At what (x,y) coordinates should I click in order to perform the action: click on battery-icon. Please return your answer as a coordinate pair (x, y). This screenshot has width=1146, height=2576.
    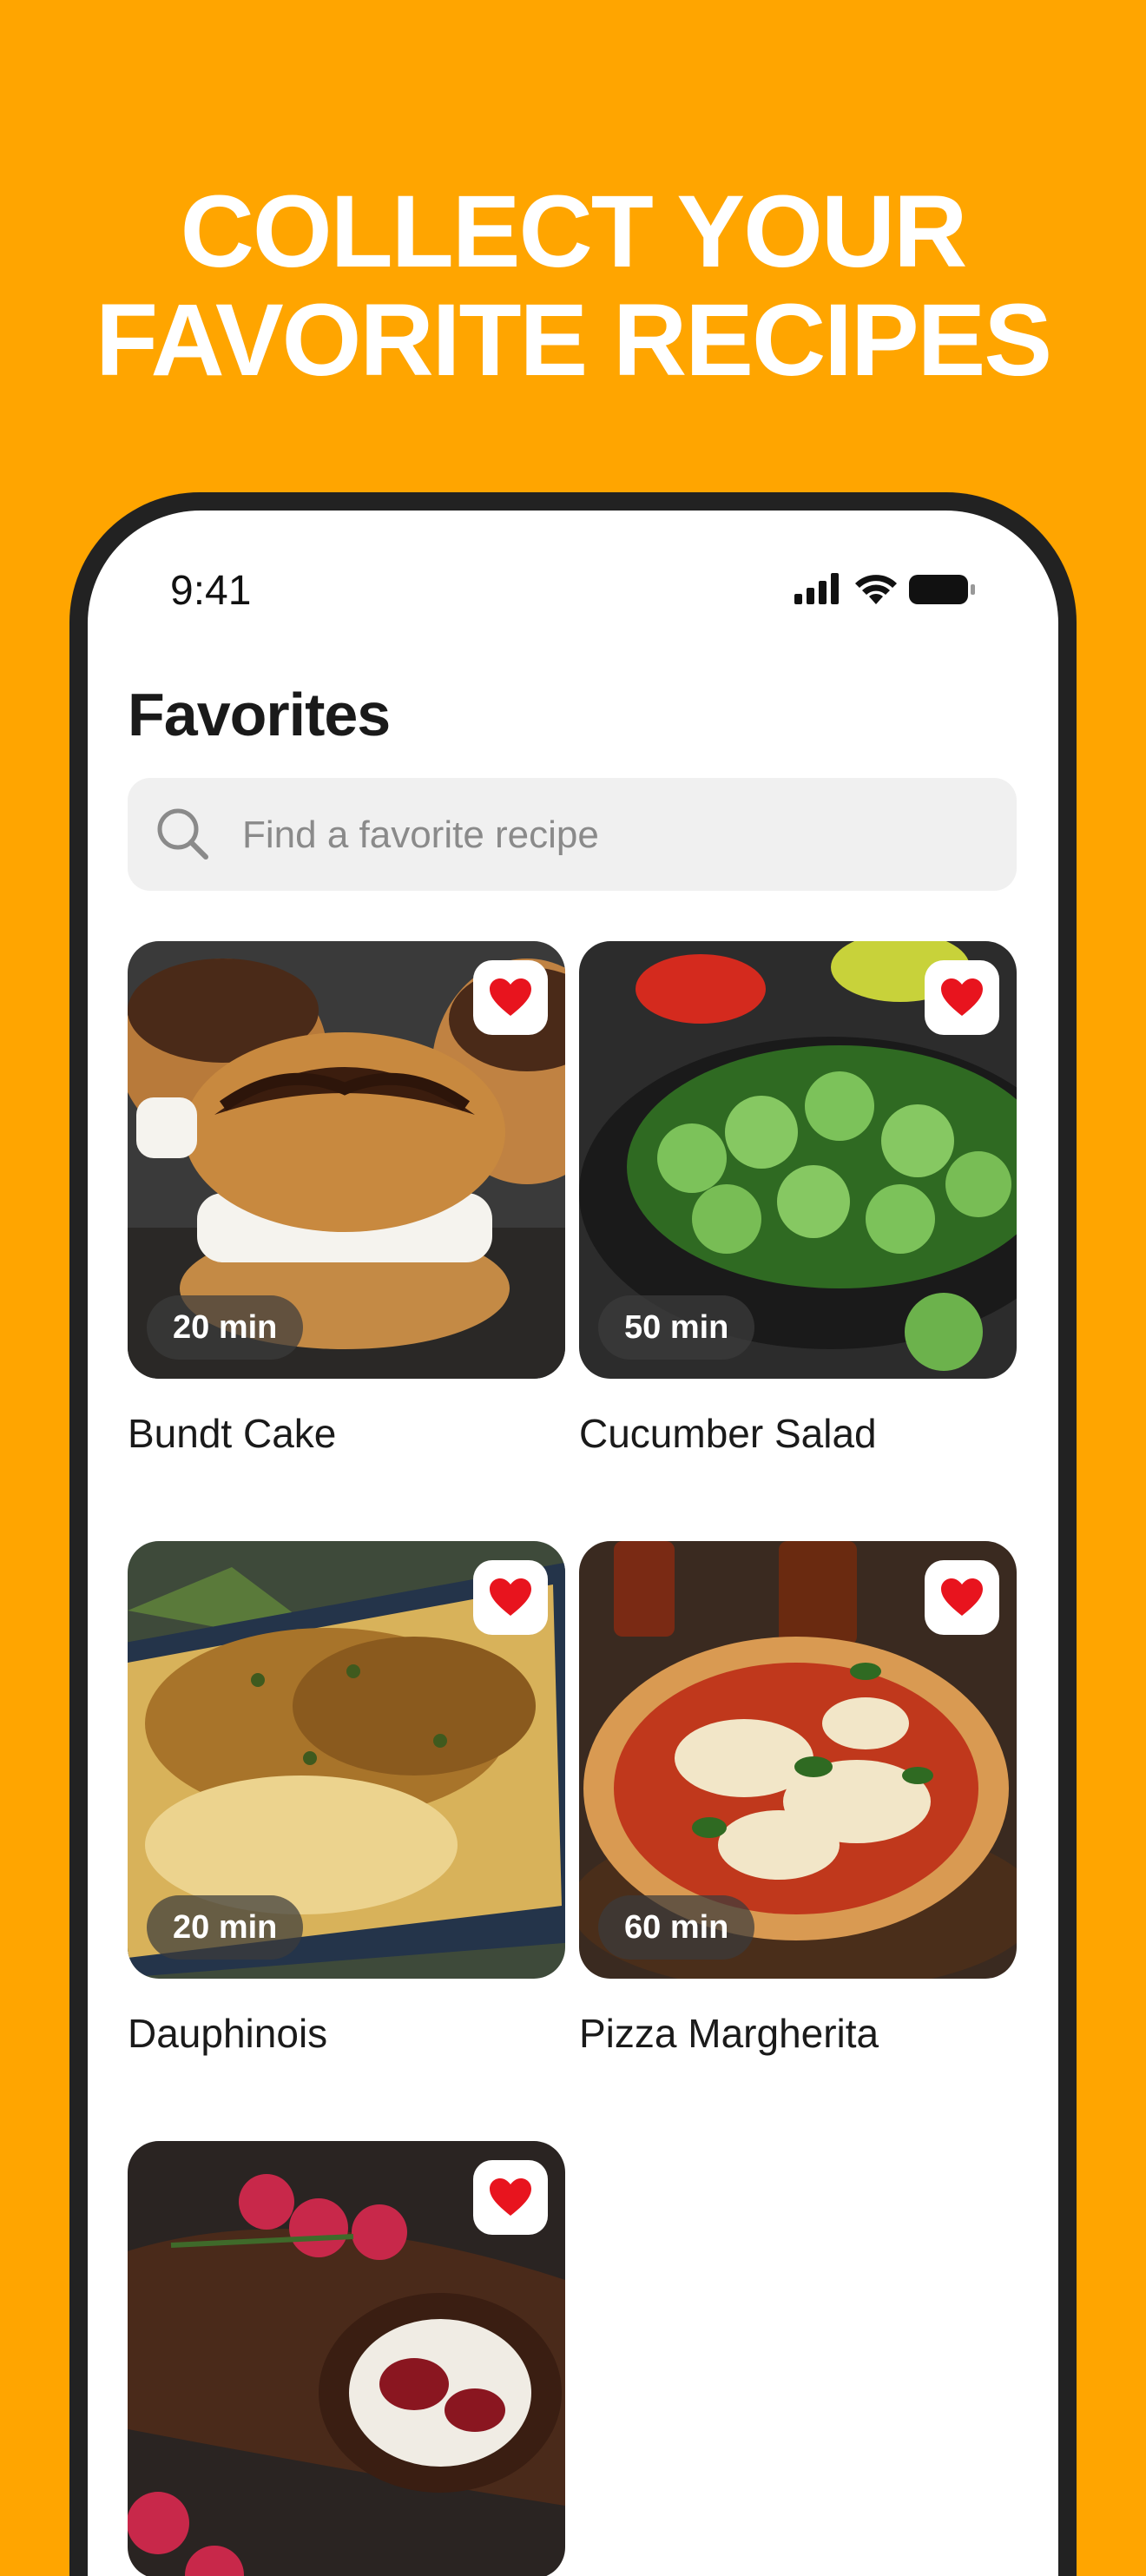
    Looking at the image, I should click on (942, 589).